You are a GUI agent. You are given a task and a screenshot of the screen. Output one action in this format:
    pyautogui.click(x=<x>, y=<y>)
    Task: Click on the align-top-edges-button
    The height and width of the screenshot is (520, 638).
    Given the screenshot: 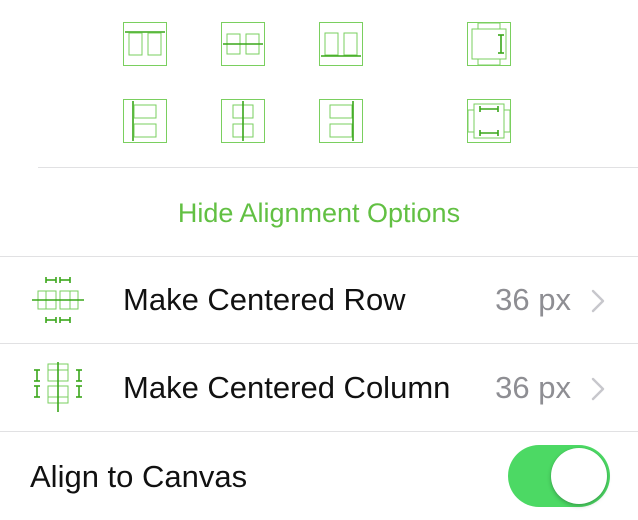 What is the action you would take?
    pyautogui.click(x=145, y=44)
    